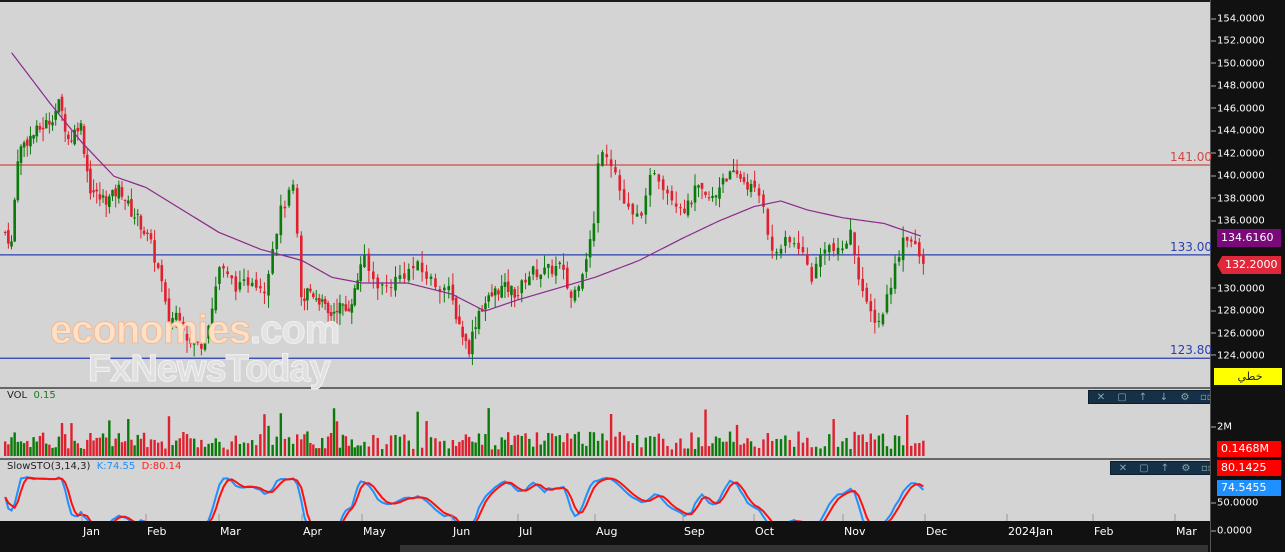 The image size is (1285, 552). What do you see at coordinates (1221, 427) in the screenshot?
I see `volume-tick: 2M` at bounding box center [1221, 427].